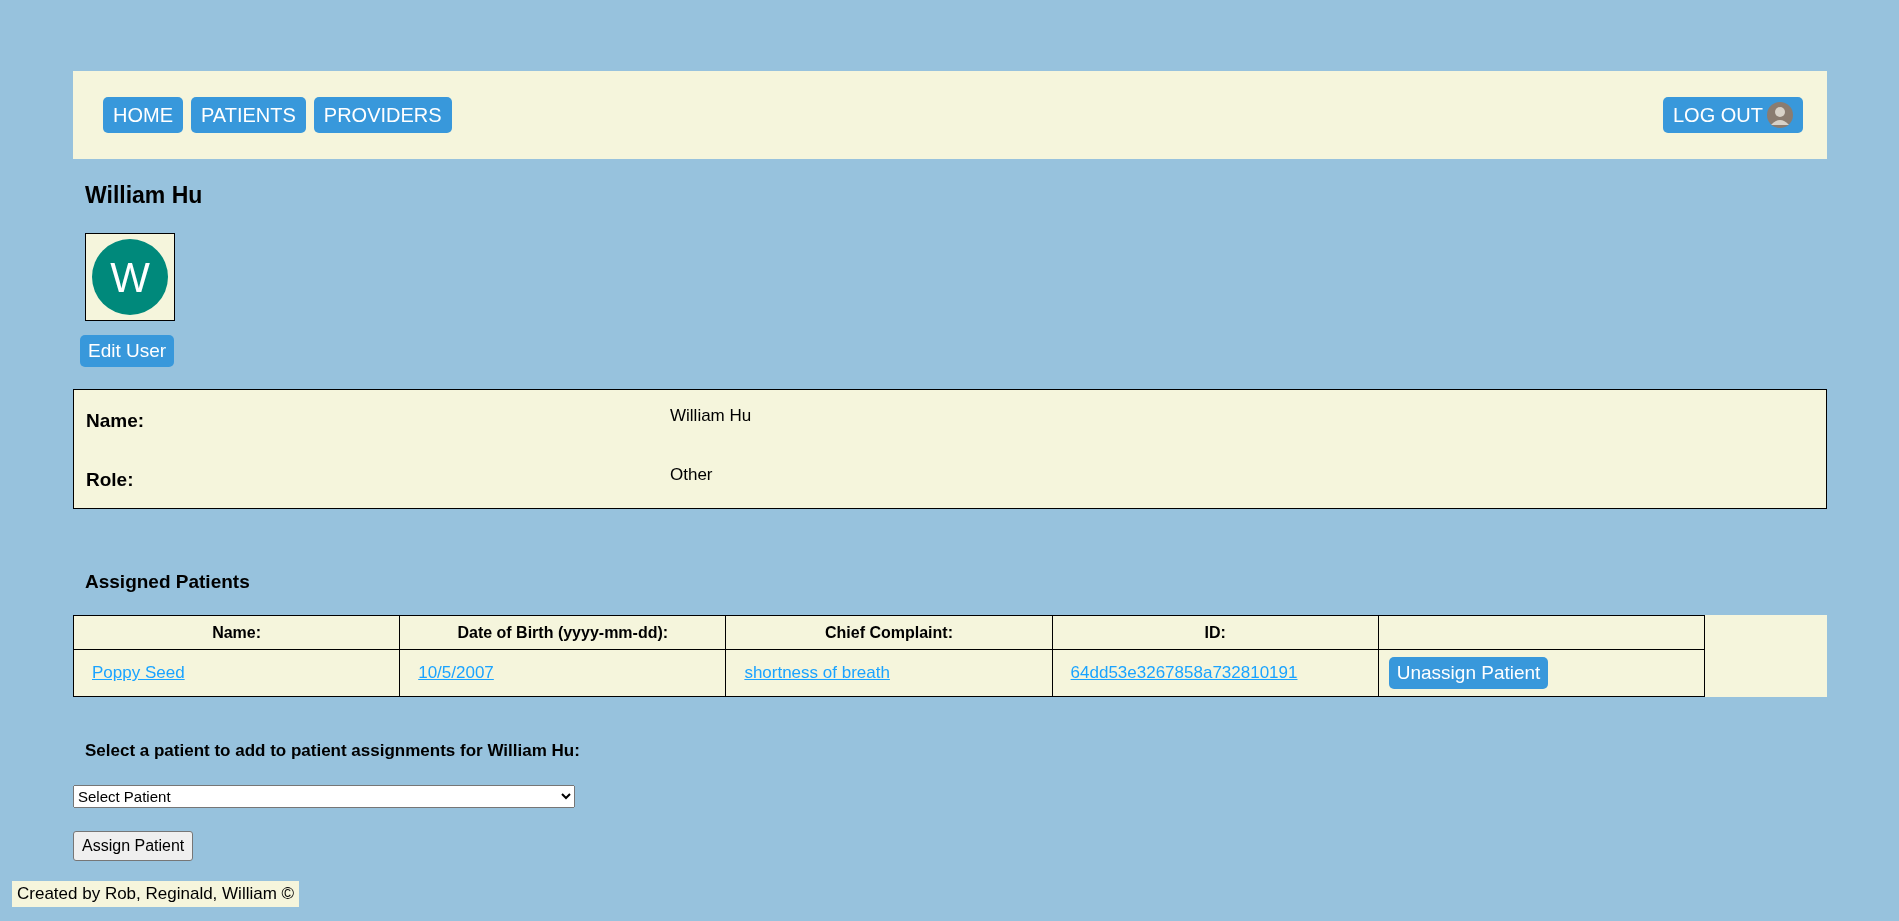 The image size is (1899, 921). Describe the element at coordinates (333, 751) in the screenshot. I see `assign-label: Select a patient to add to patient assignments for William Hu:` at that location.